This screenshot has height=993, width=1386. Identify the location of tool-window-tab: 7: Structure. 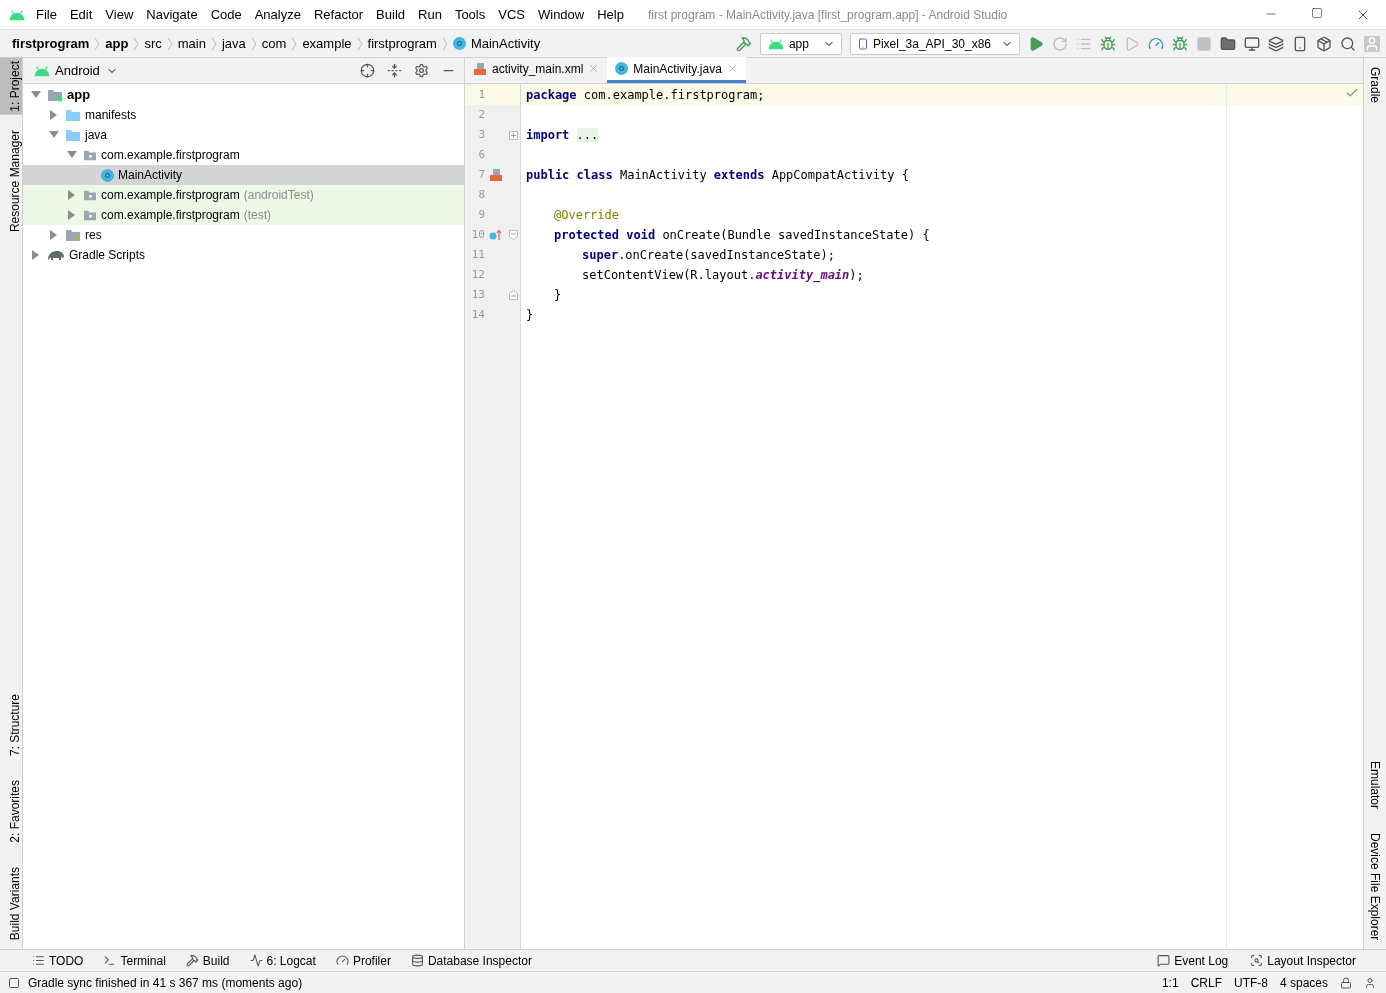
(11, 725).